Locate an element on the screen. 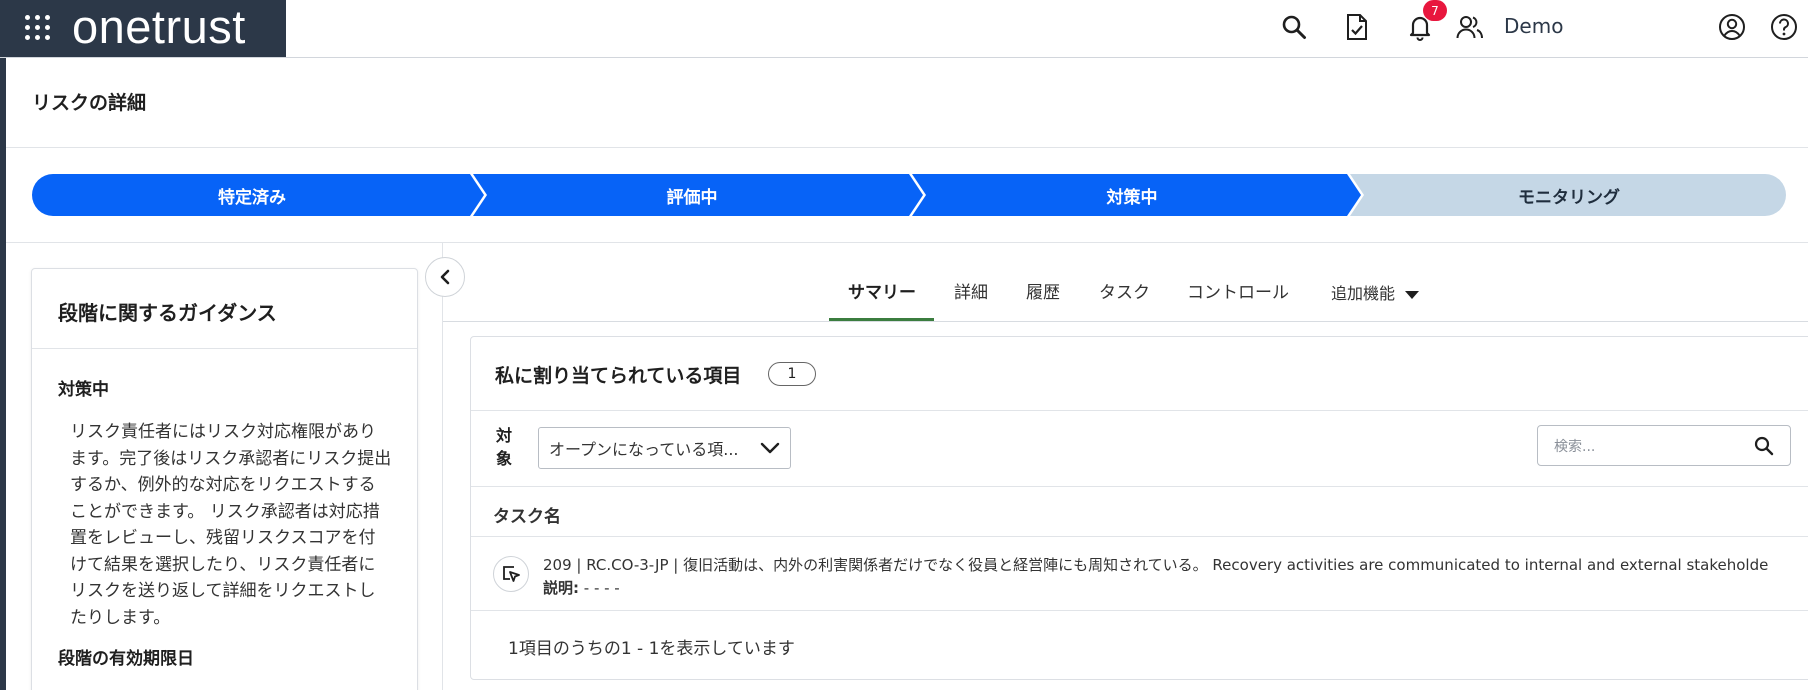  collapse-panel-button is located at coordinates (445, 277).